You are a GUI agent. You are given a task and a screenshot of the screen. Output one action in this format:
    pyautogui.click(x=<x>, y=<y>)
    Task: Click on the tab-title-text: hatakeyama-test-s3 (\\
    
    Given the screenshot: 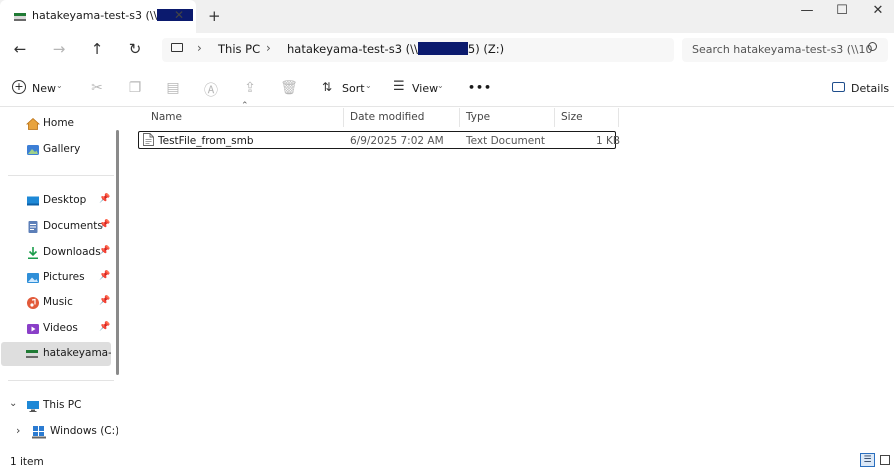 What is the action you would take?
    pyautogui.click(x=95, y=15)
    